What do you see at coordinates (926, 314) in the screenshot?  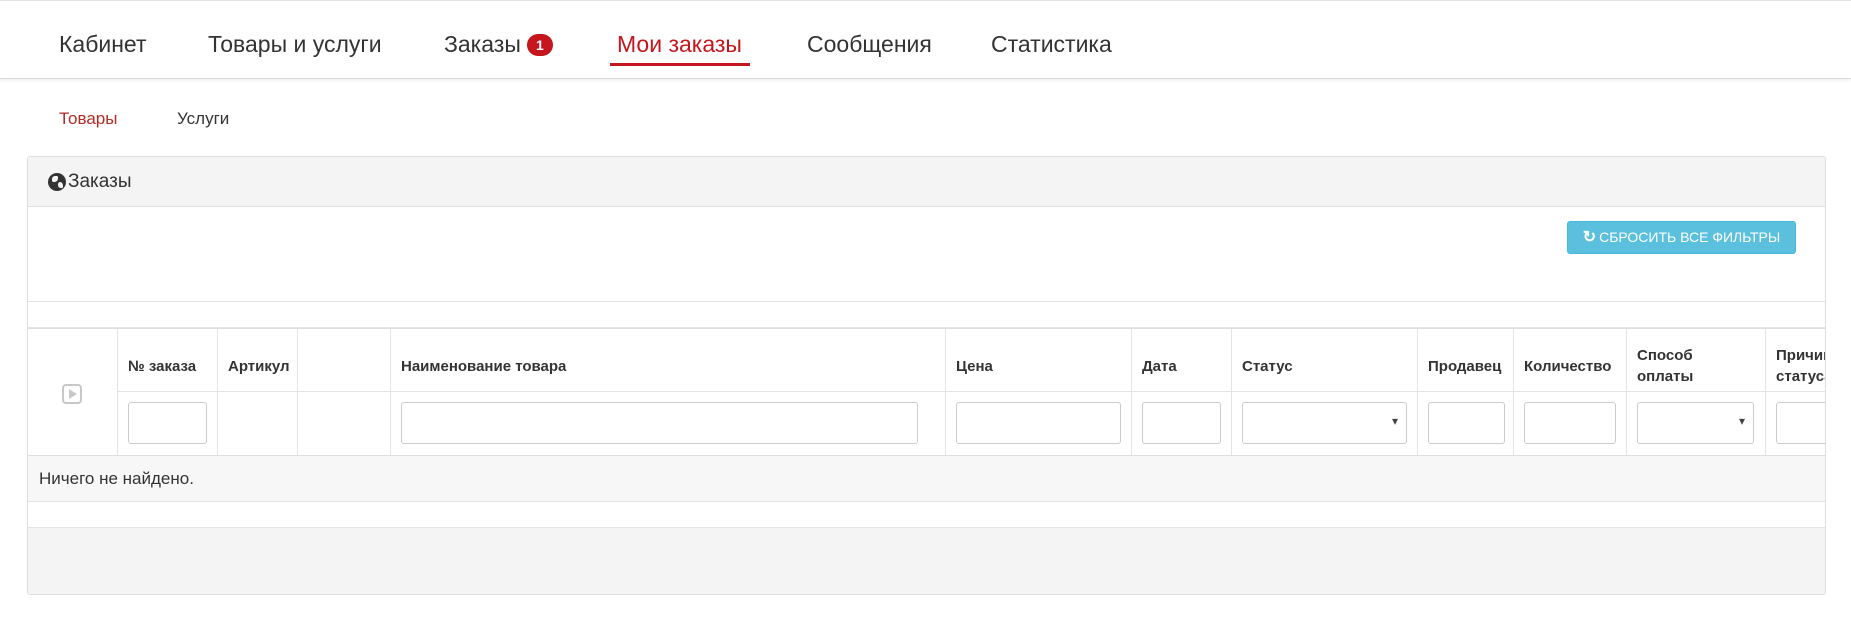 I see `toolbar-separator` at bounding box center [926, 314].